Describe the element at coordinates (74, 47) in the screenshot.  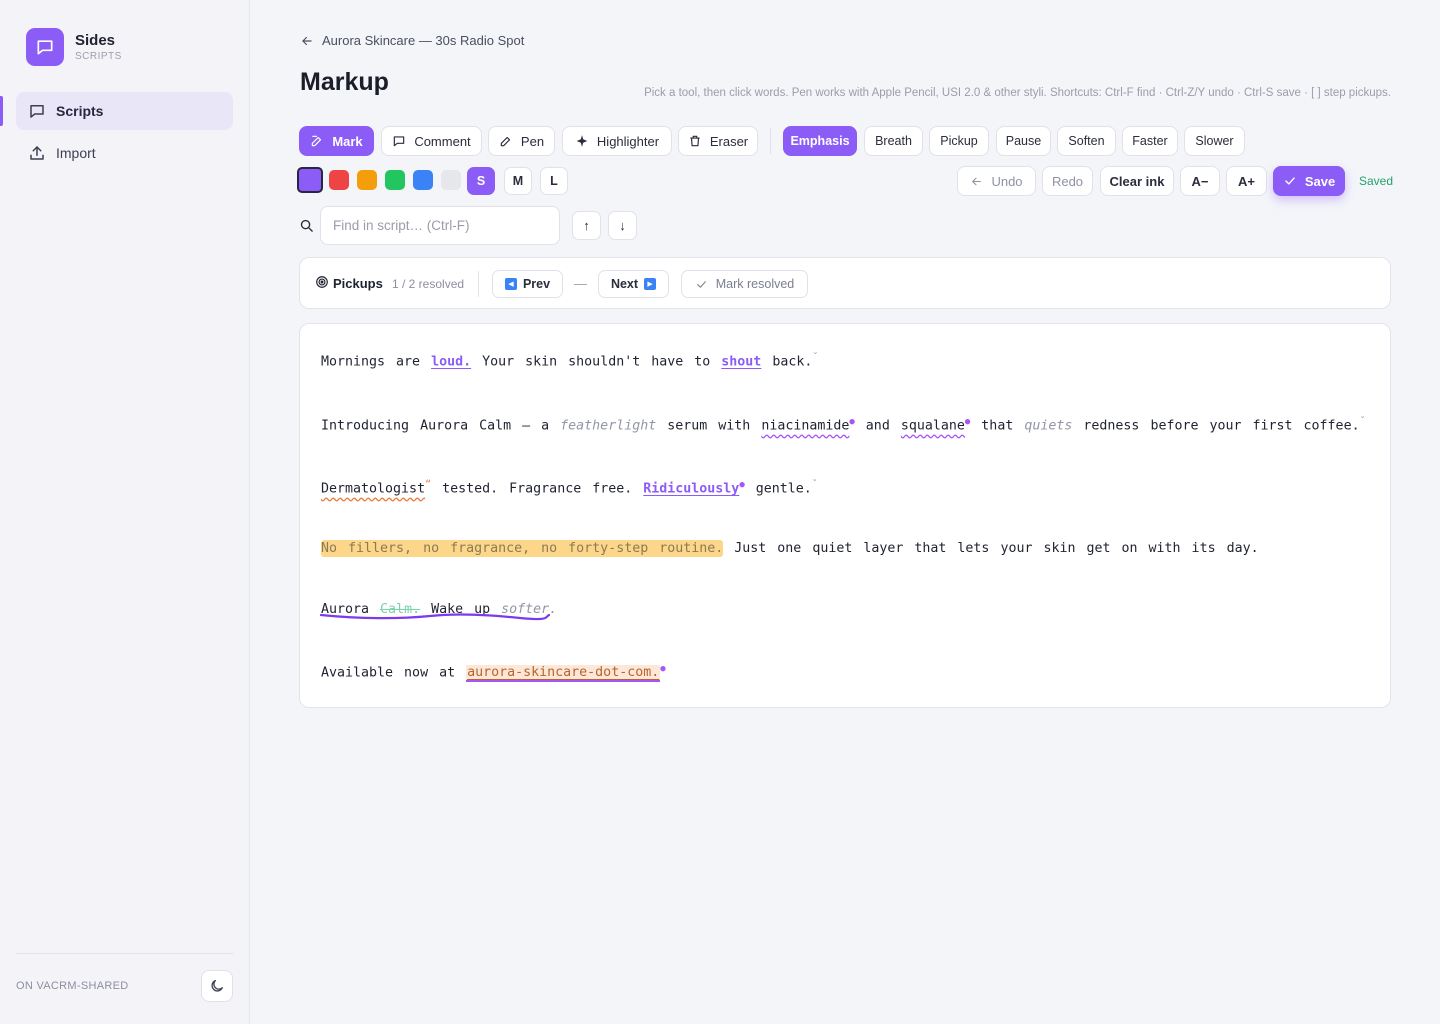
I see `brand: Sides SCRIPTS` at that location.